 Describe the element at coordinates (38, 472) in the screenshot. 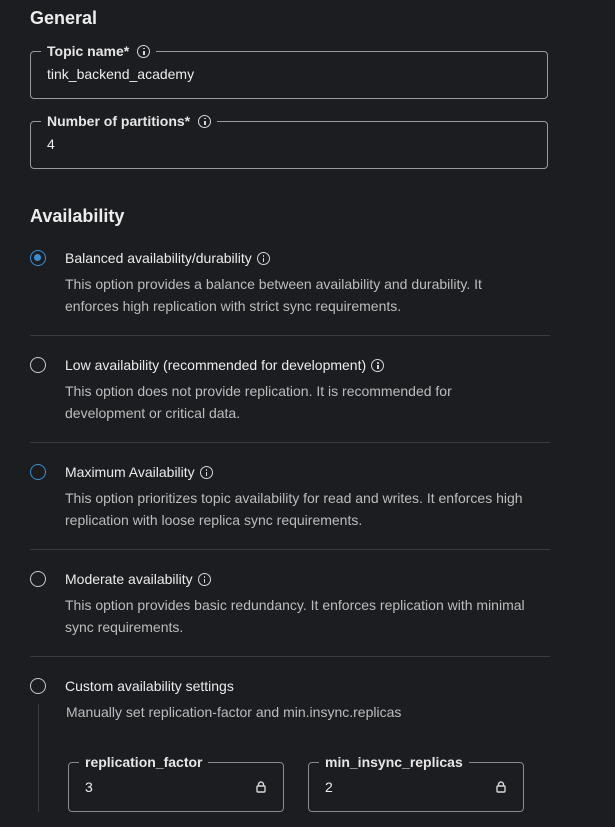

I see `radio-maximum` at that location.